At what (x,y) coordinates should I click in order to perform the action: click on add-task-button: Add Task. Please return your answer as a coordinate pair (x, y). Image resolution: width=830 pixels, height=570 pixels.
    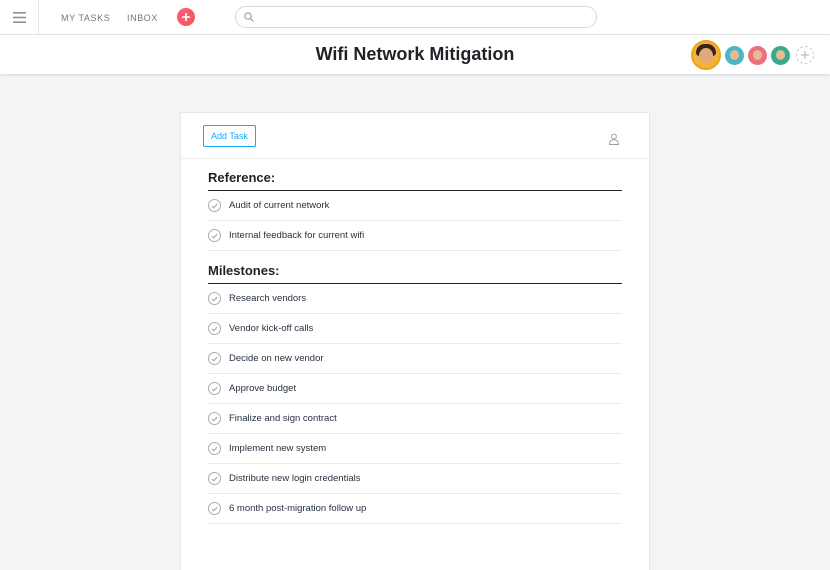
    Looking at the image, I should click on (229, 136).